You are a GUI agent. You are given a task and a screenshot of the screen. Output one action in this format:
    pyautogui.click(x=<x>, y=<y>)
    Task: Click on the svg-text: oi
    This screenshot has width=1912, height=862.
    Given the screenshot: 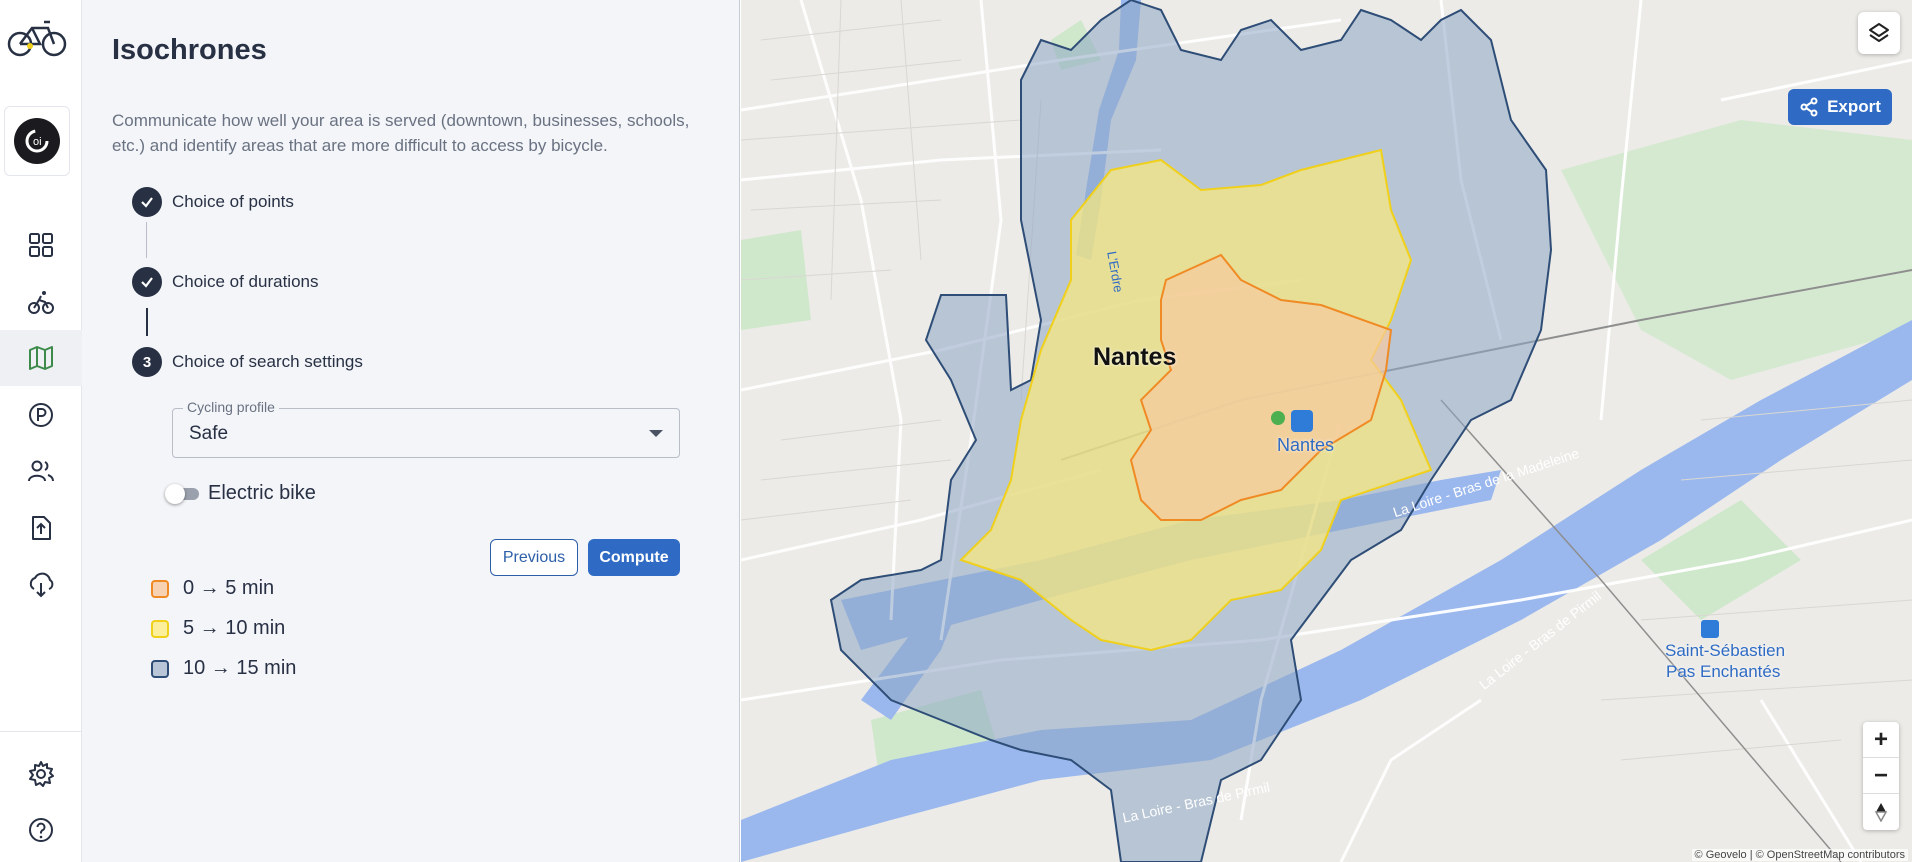 What is the action you would take?
    pyautogui.click(x=37, y=142)
    